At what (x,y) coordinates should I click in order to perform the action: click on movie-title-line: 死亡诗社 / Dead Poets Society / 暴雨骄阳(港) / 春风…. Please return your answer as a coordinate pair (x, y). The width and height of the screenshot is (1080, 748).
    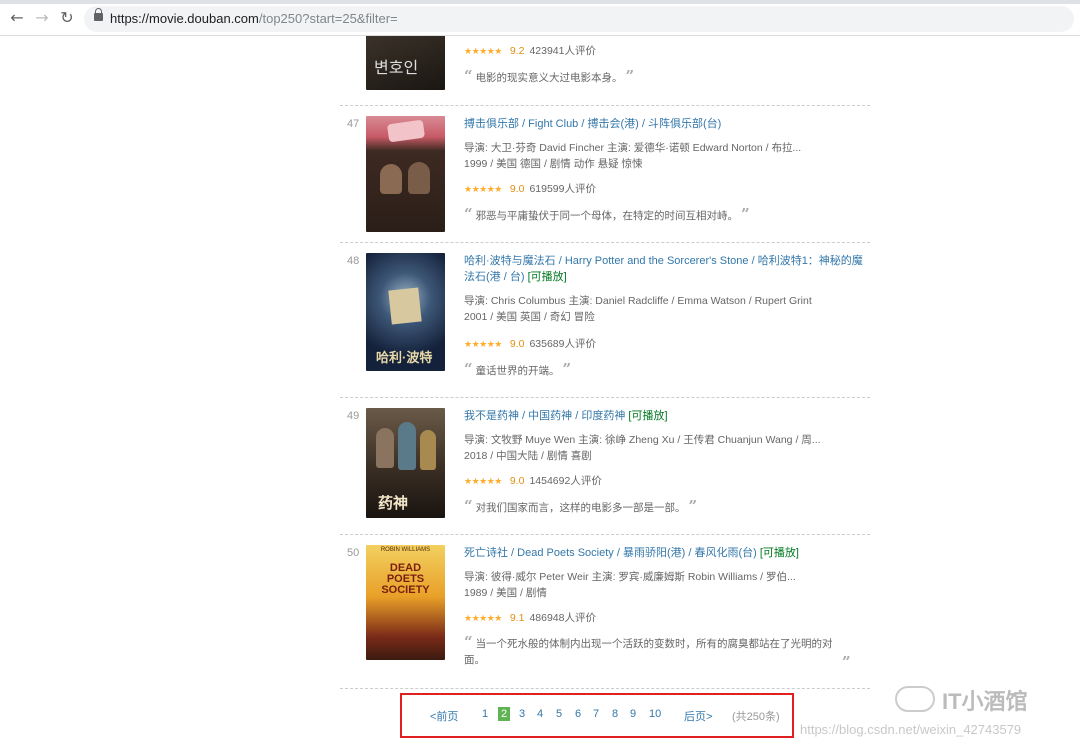
    Looking at the image, I should click on (664, 553).